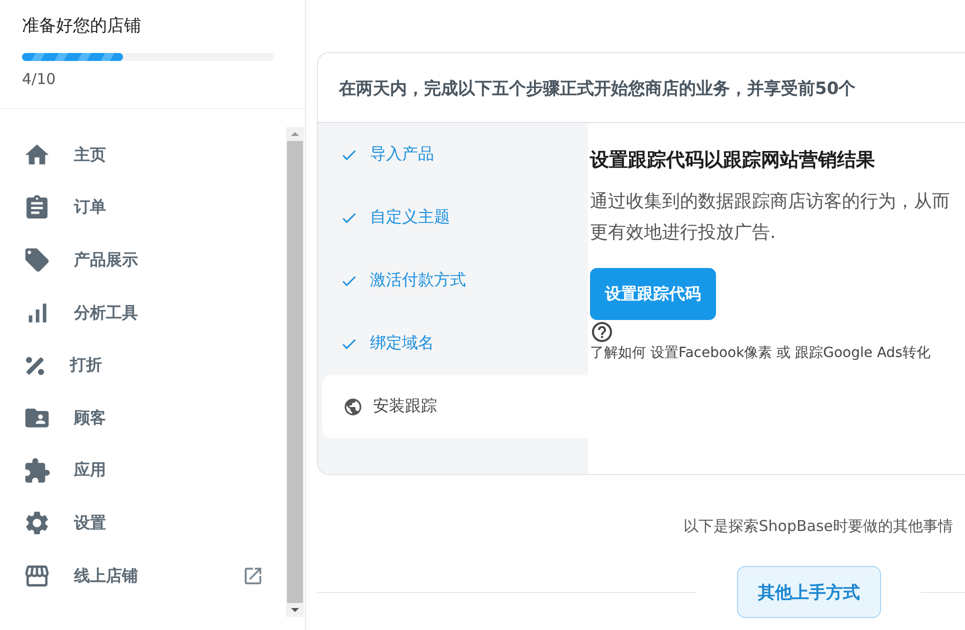 This screenshot has width=965, height=630. I want to click on detail-description: 通过收集到的数据跟踪商店访客的行为，从而更有效地进行投放广告., so click(770, 217).